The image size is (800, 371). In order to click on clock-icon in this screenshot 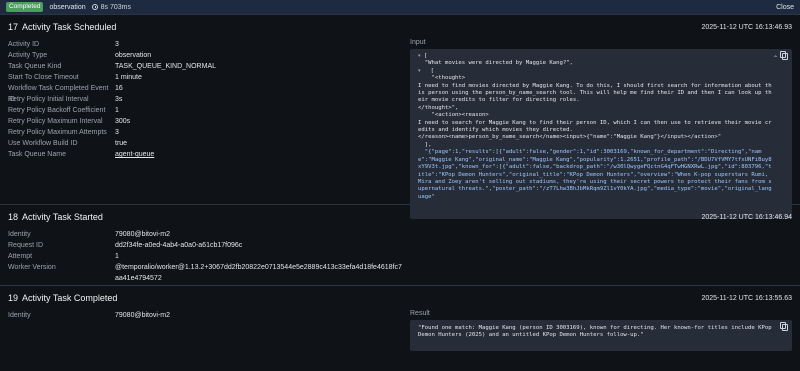, I will do `click(94, 7)`.